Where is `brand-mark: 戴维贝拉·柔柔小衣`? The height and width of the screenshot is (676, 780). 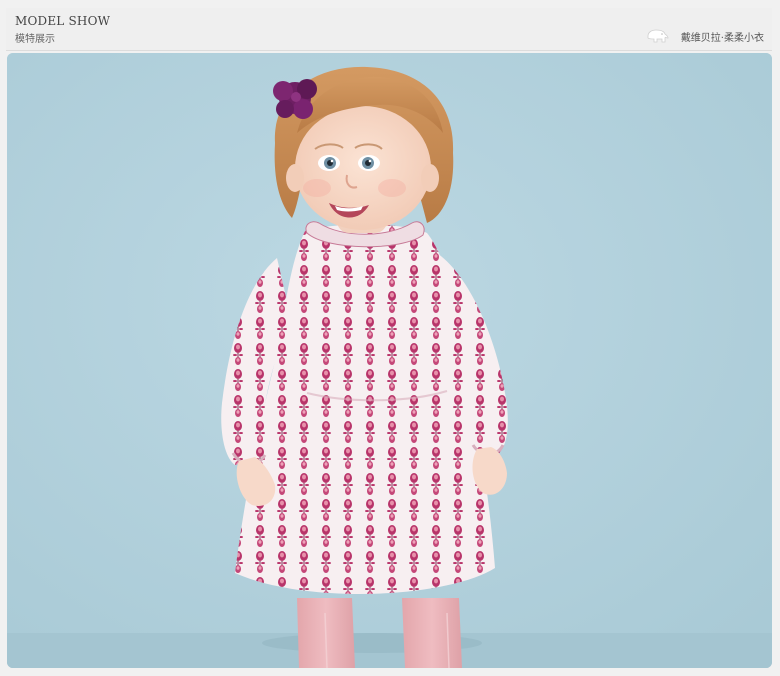 brand-mark: 戴维贝拉·柔柔小衣 is located at coordinates (704, 36).